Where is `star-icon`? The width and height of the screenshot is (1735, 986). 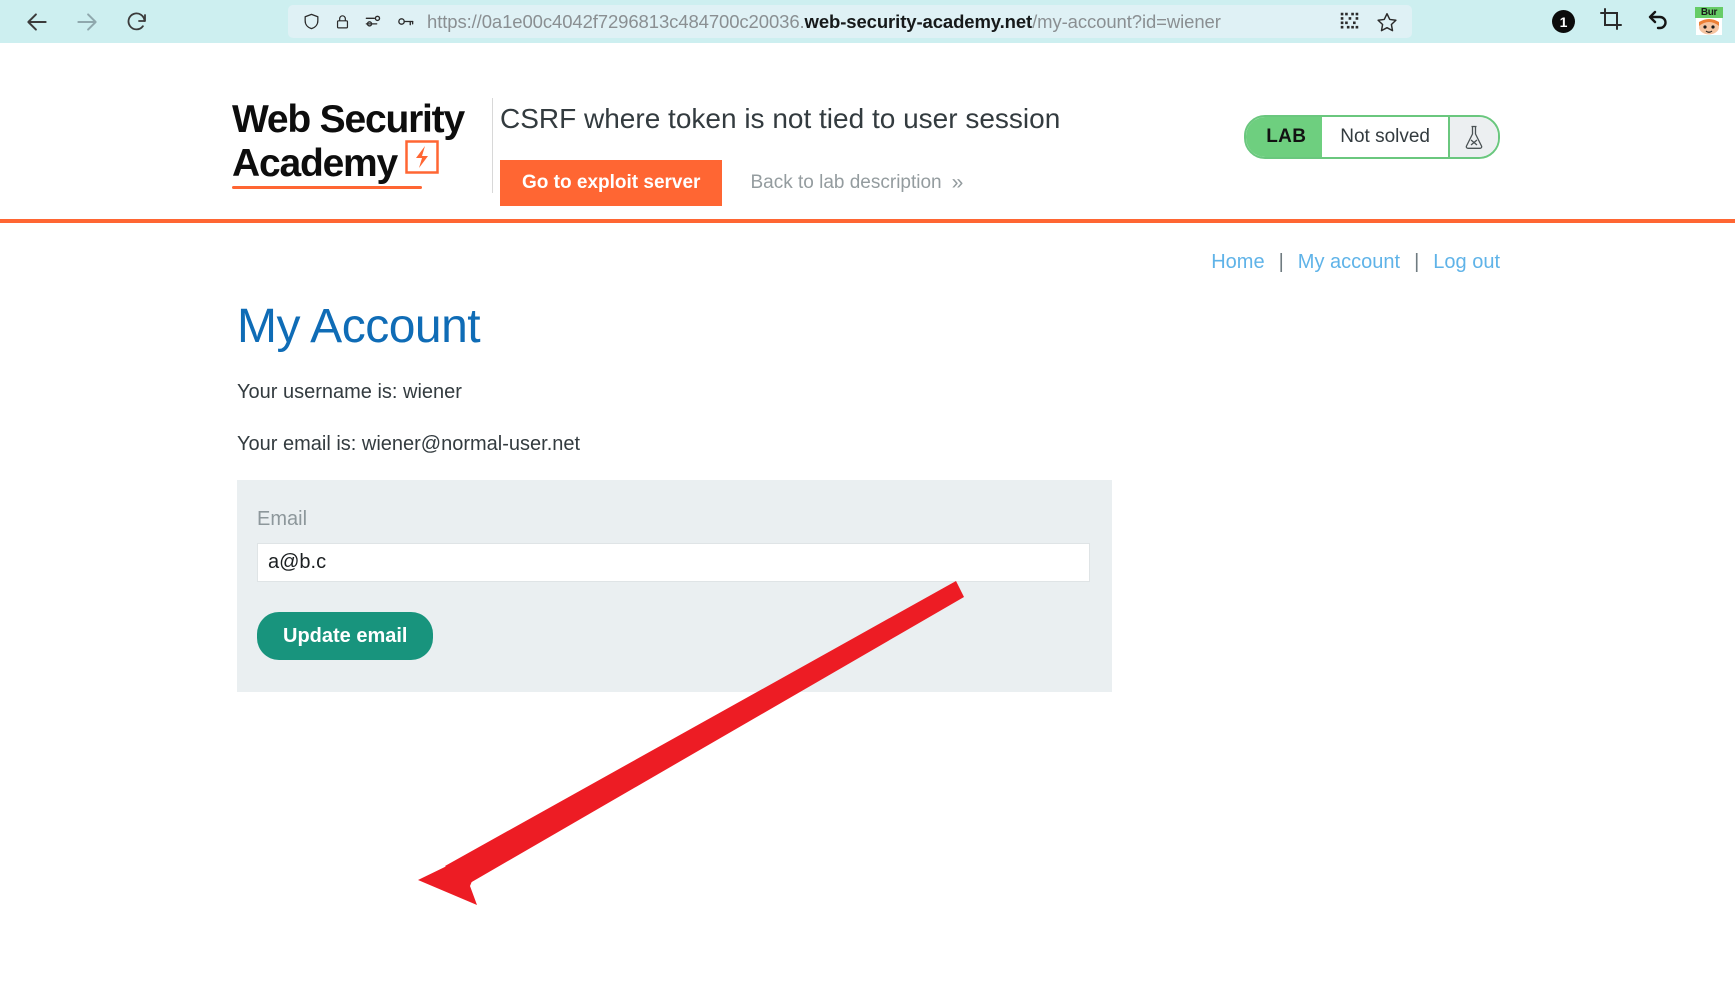
star-icon is located at coordinates (1387, 22).